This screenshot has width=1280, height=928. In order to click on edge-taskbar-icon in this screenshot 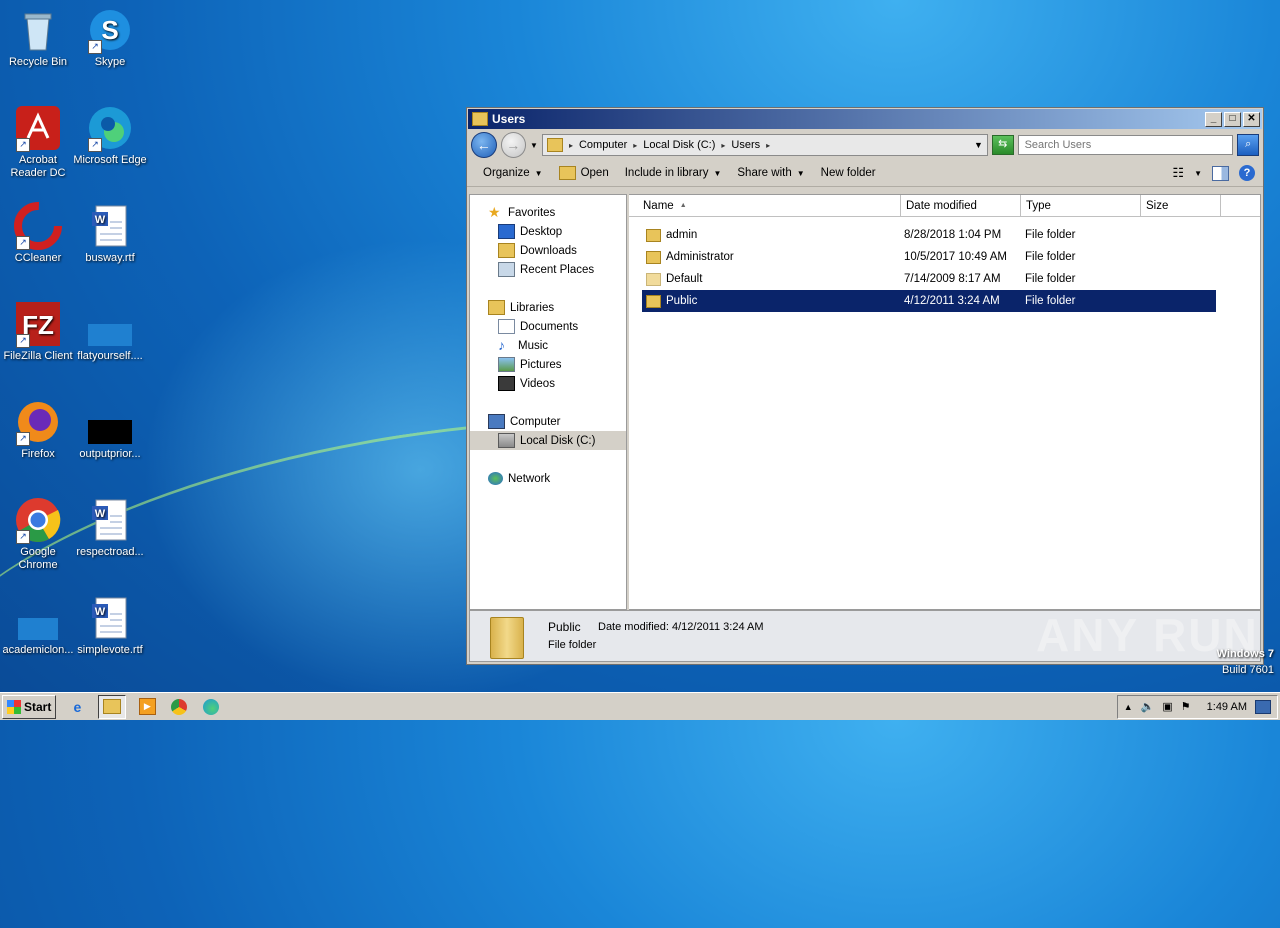, I will do `click(211, 707)`.